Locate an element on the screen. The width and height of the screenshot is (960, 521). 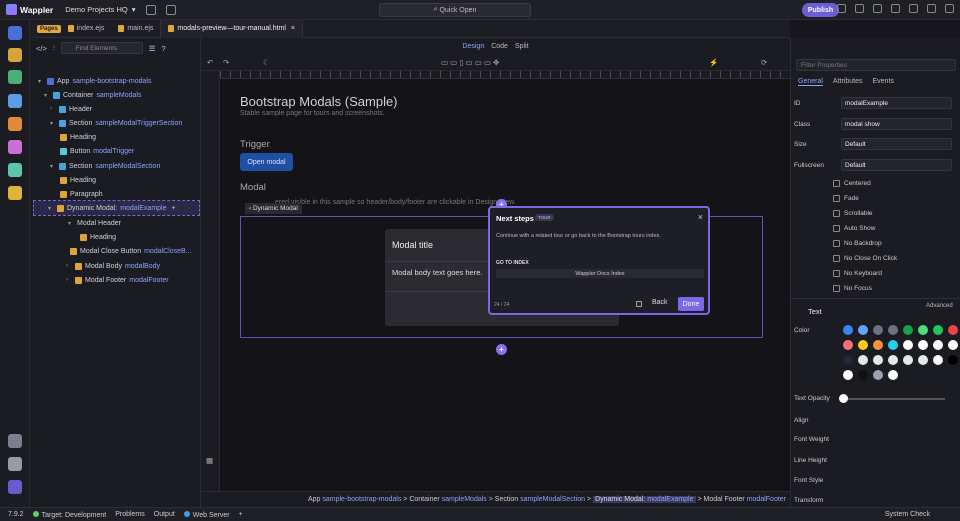
split-view-tab: Split is located at coordinates (522, 46).